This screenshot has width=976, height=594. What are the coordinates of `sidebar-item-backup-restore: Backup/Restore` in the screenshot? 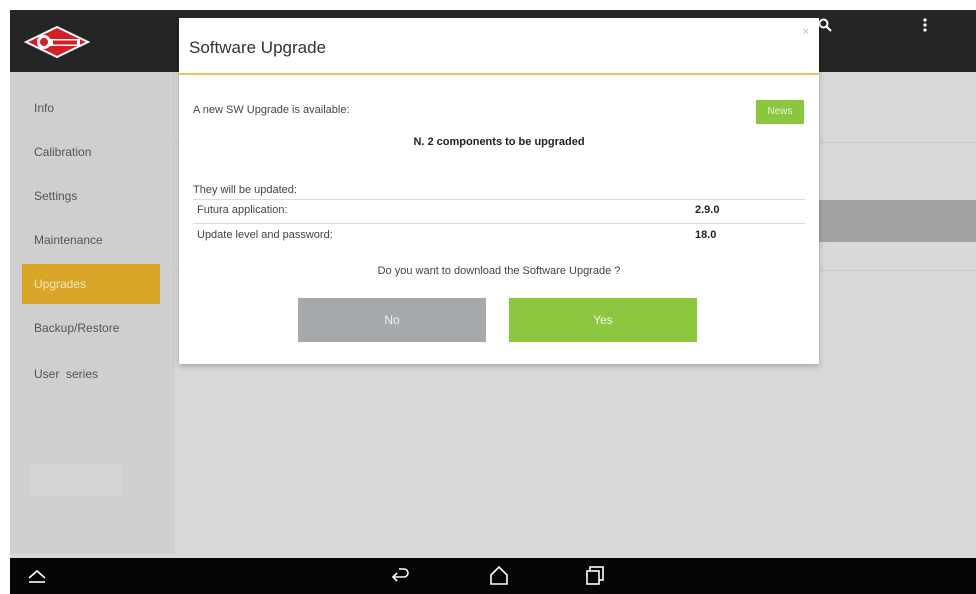 It's located at (91, 328).